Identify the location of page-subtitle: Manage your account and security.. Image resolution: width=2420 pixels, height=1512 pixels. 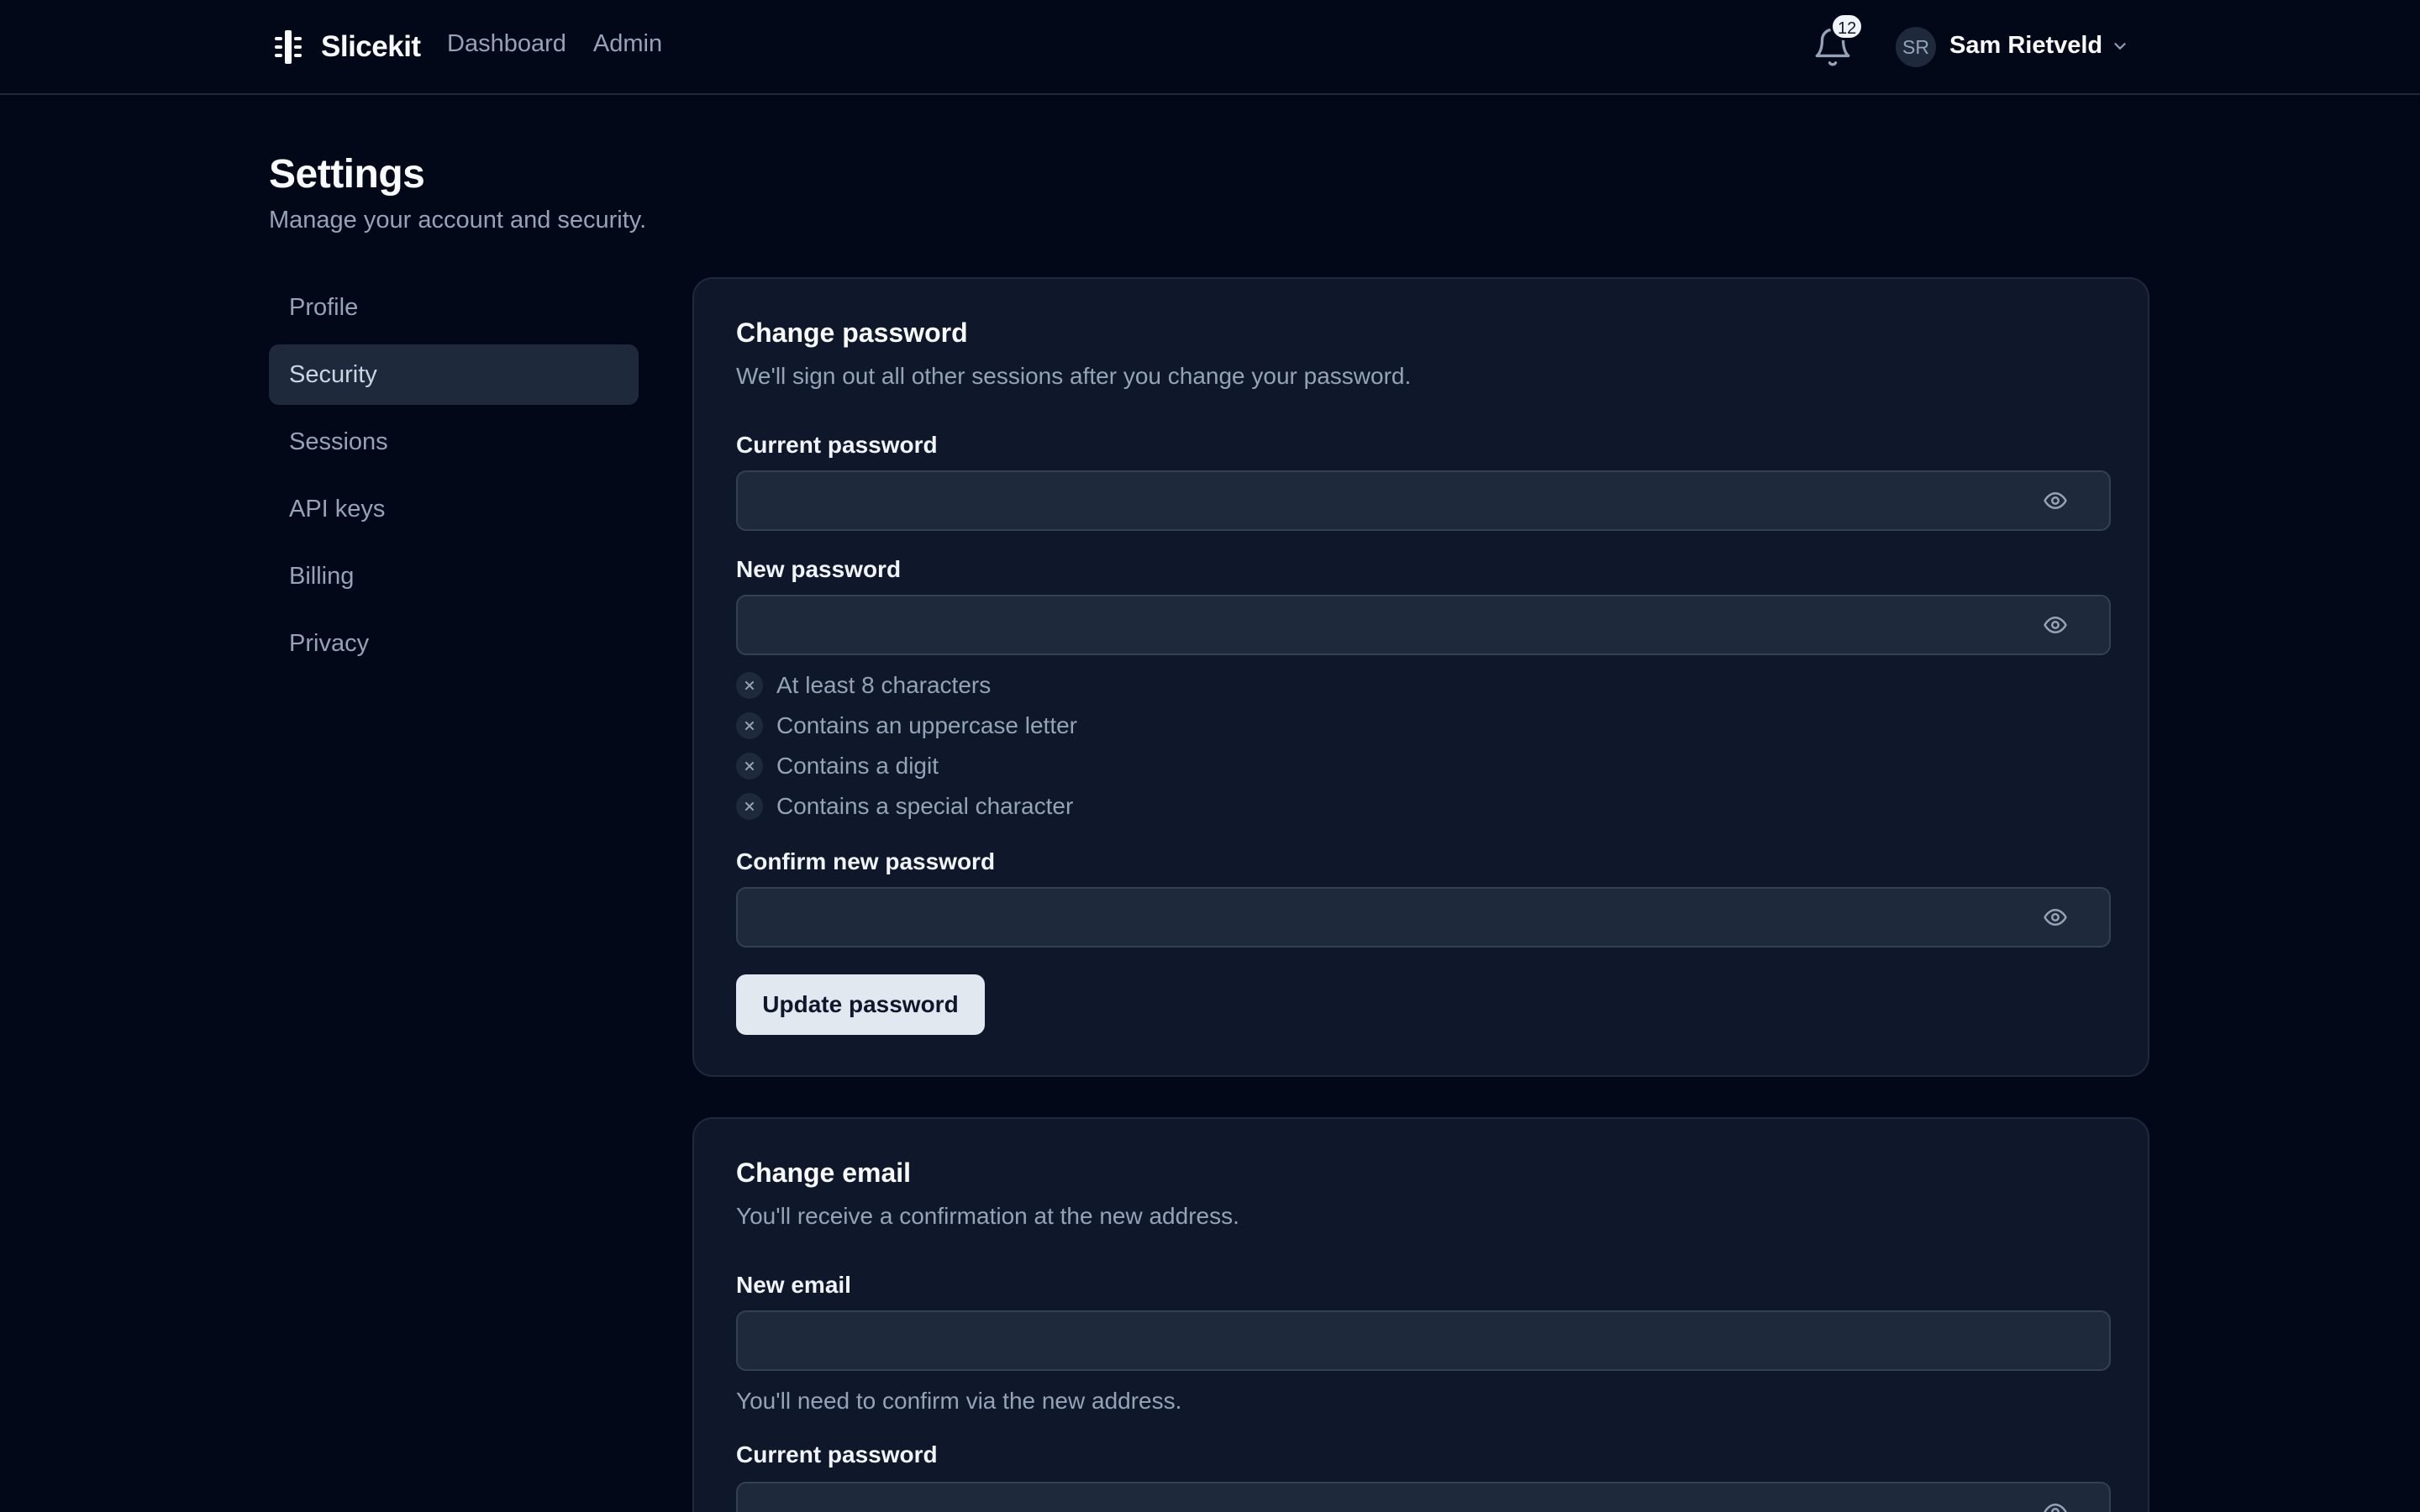
(458, 220).